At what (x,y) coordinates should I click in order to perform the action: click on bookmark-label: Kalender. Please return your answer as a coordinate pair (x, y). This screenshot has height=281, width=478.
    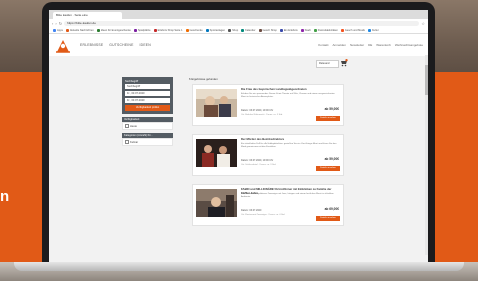
    Looking at the image, I should click on (250, 30).